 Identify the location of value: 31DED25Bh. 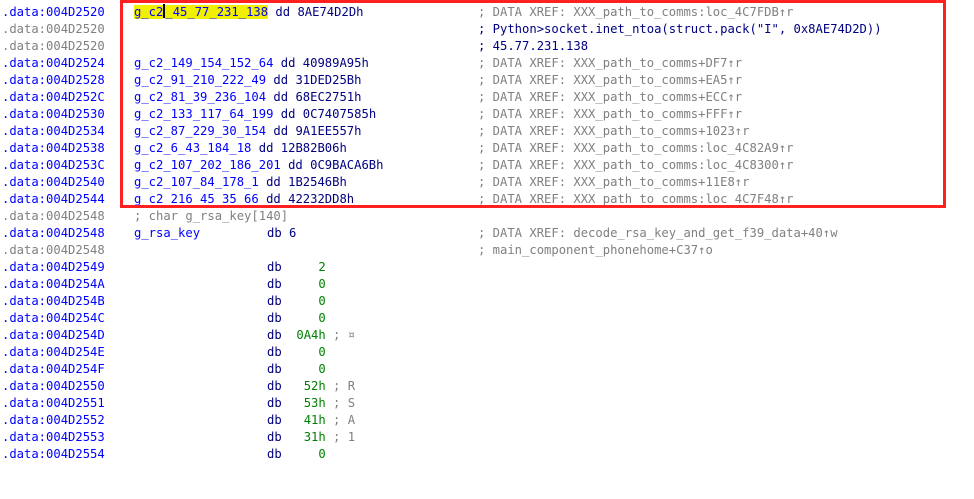
(328, 80).